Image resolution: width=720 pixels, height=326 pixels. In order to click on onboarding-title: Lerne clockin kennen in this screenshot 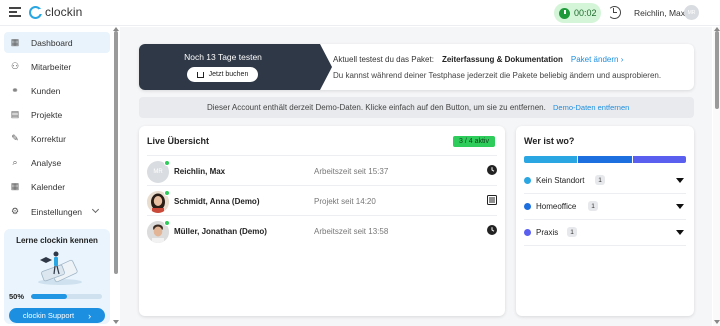, I will do `click(57, 240)`.